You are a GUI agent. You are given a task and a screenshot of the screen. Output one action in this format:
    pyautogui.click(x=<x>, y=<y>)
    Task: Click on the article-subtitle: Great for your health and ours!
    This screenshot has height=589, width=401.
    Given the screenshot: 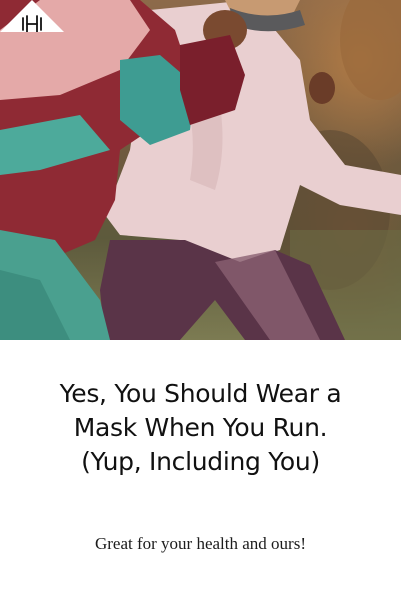 What is the action you would take?
    pyautogui.click(x=200, y=543)
    